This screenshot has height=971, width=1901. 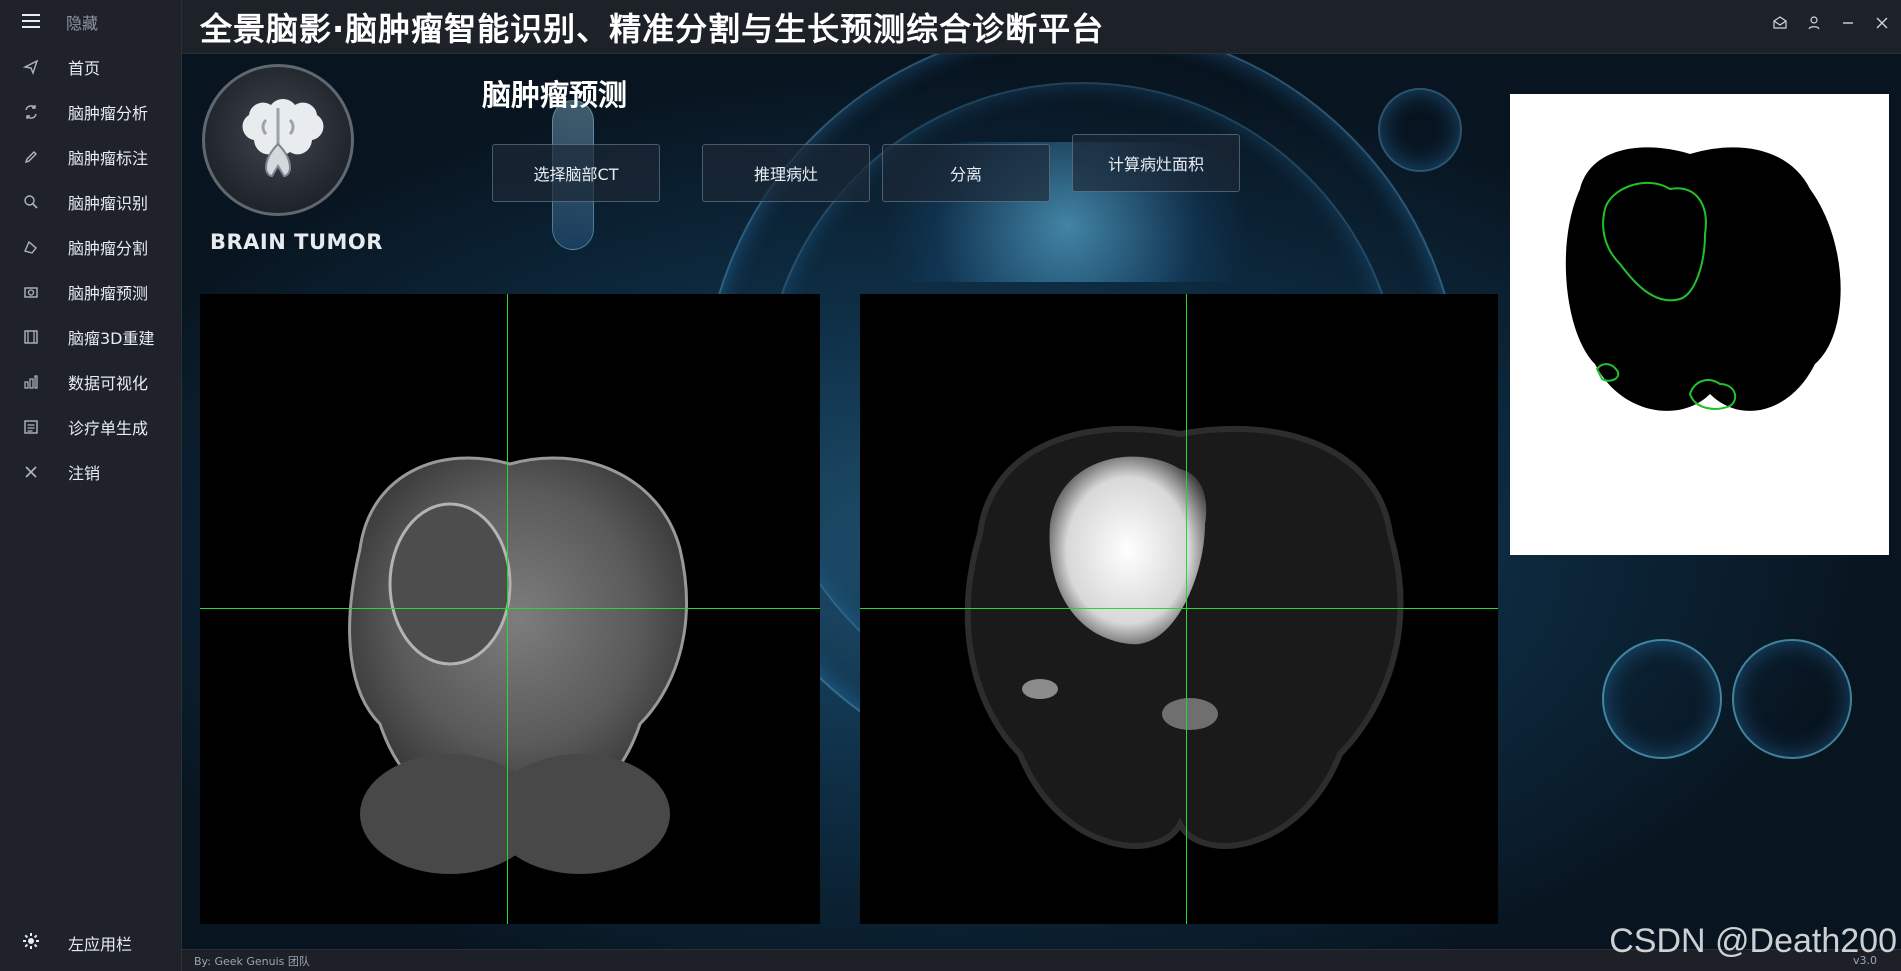 I want to click on sidebar-item-3d-reconstruction: 脑瘤3D重建, so click(x=90, y=336).